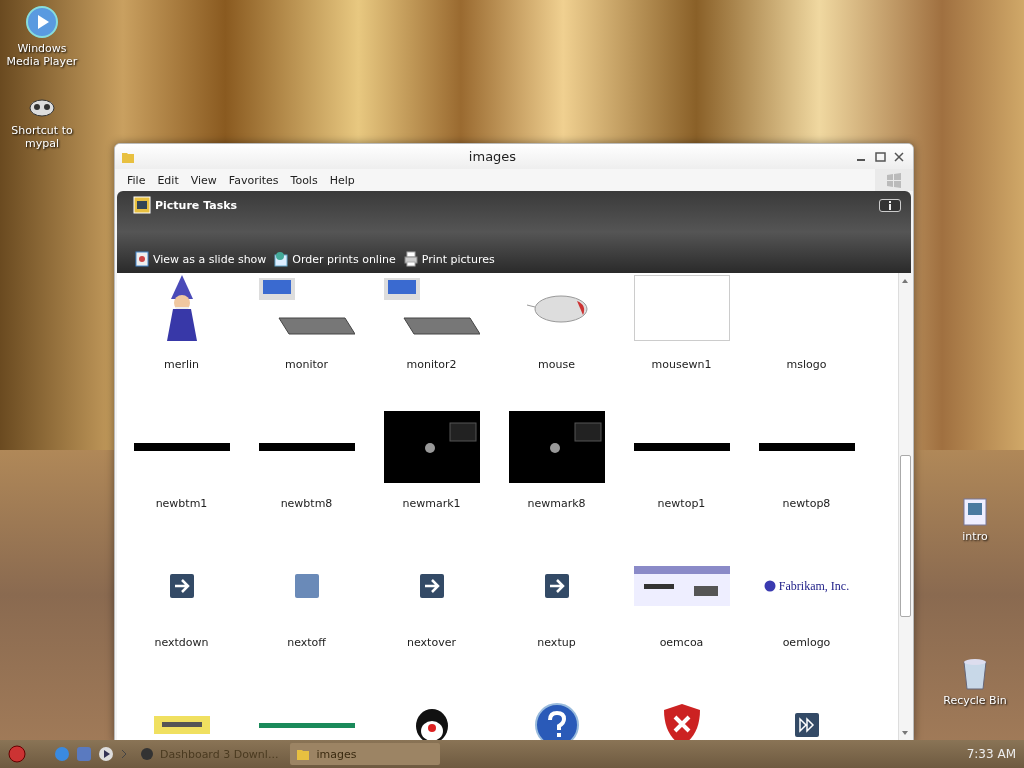 The height and width of the screenshot is (768, 1024). I want to click on close-button, so click(899, 156).